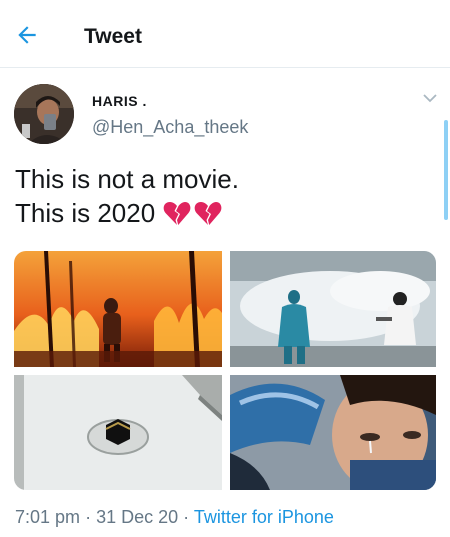 This screenshot has width=450, height=537. I want to click on tweet-line: This is not a movie., so click(127, 179).